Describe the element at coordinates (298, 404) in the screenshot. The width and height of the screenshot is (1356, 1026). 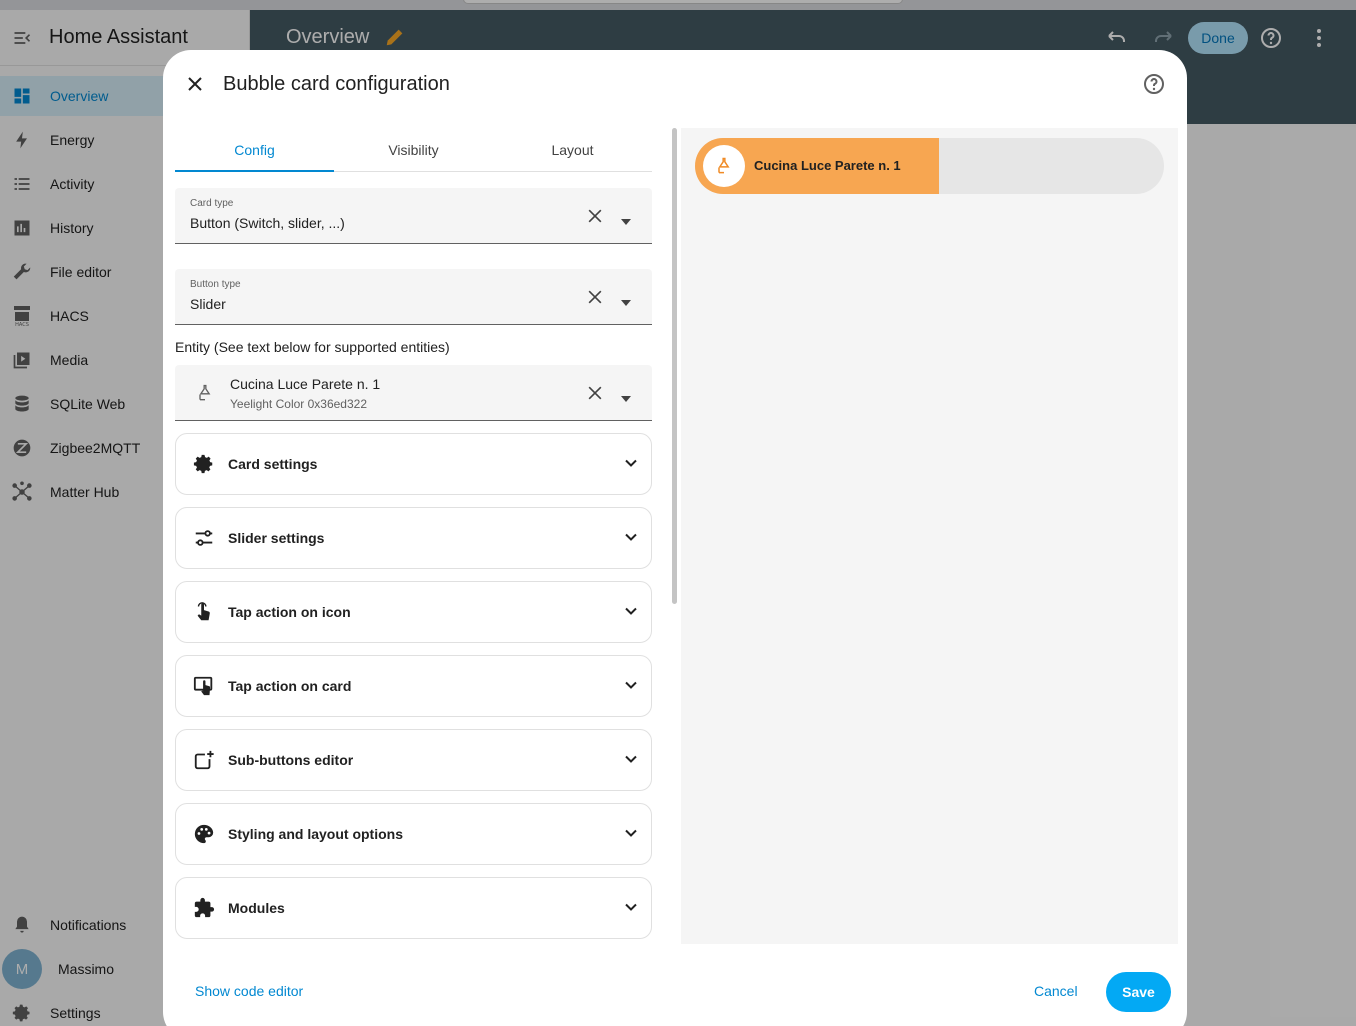
I see `entity-description: Yeelight Color 0x36ed322` at that location.